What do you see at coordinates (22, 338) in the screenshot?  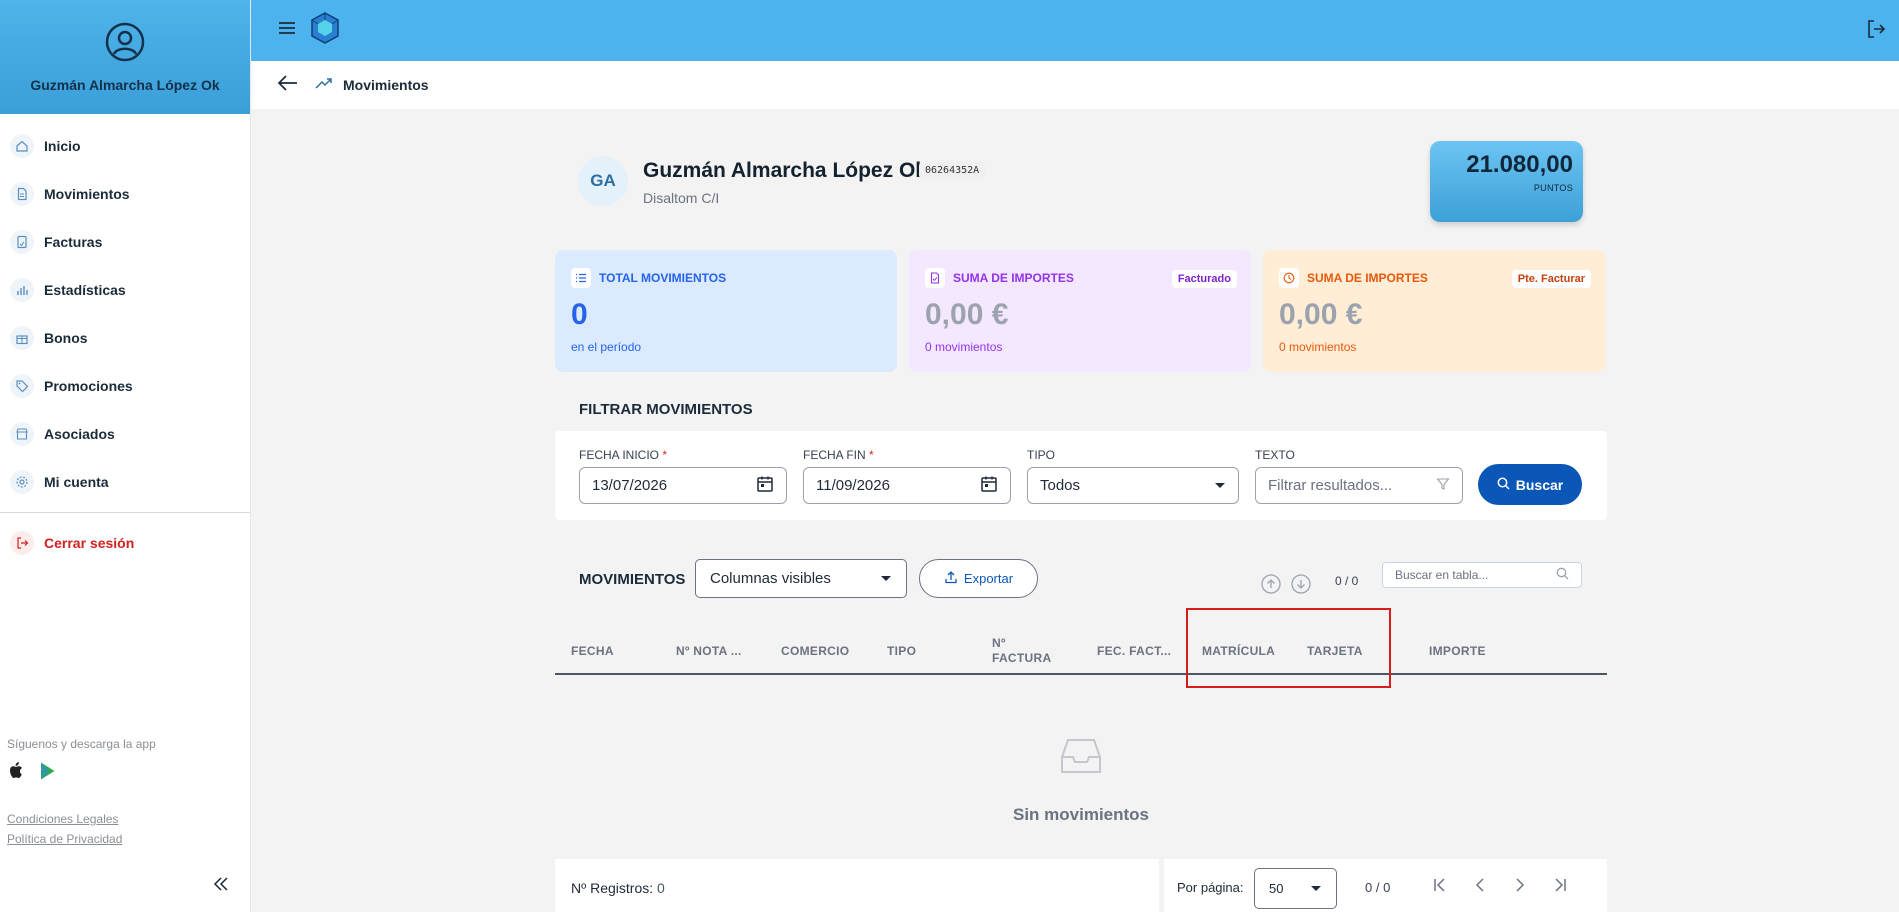 I see `gift-icon` at bounding box center [22, 338].